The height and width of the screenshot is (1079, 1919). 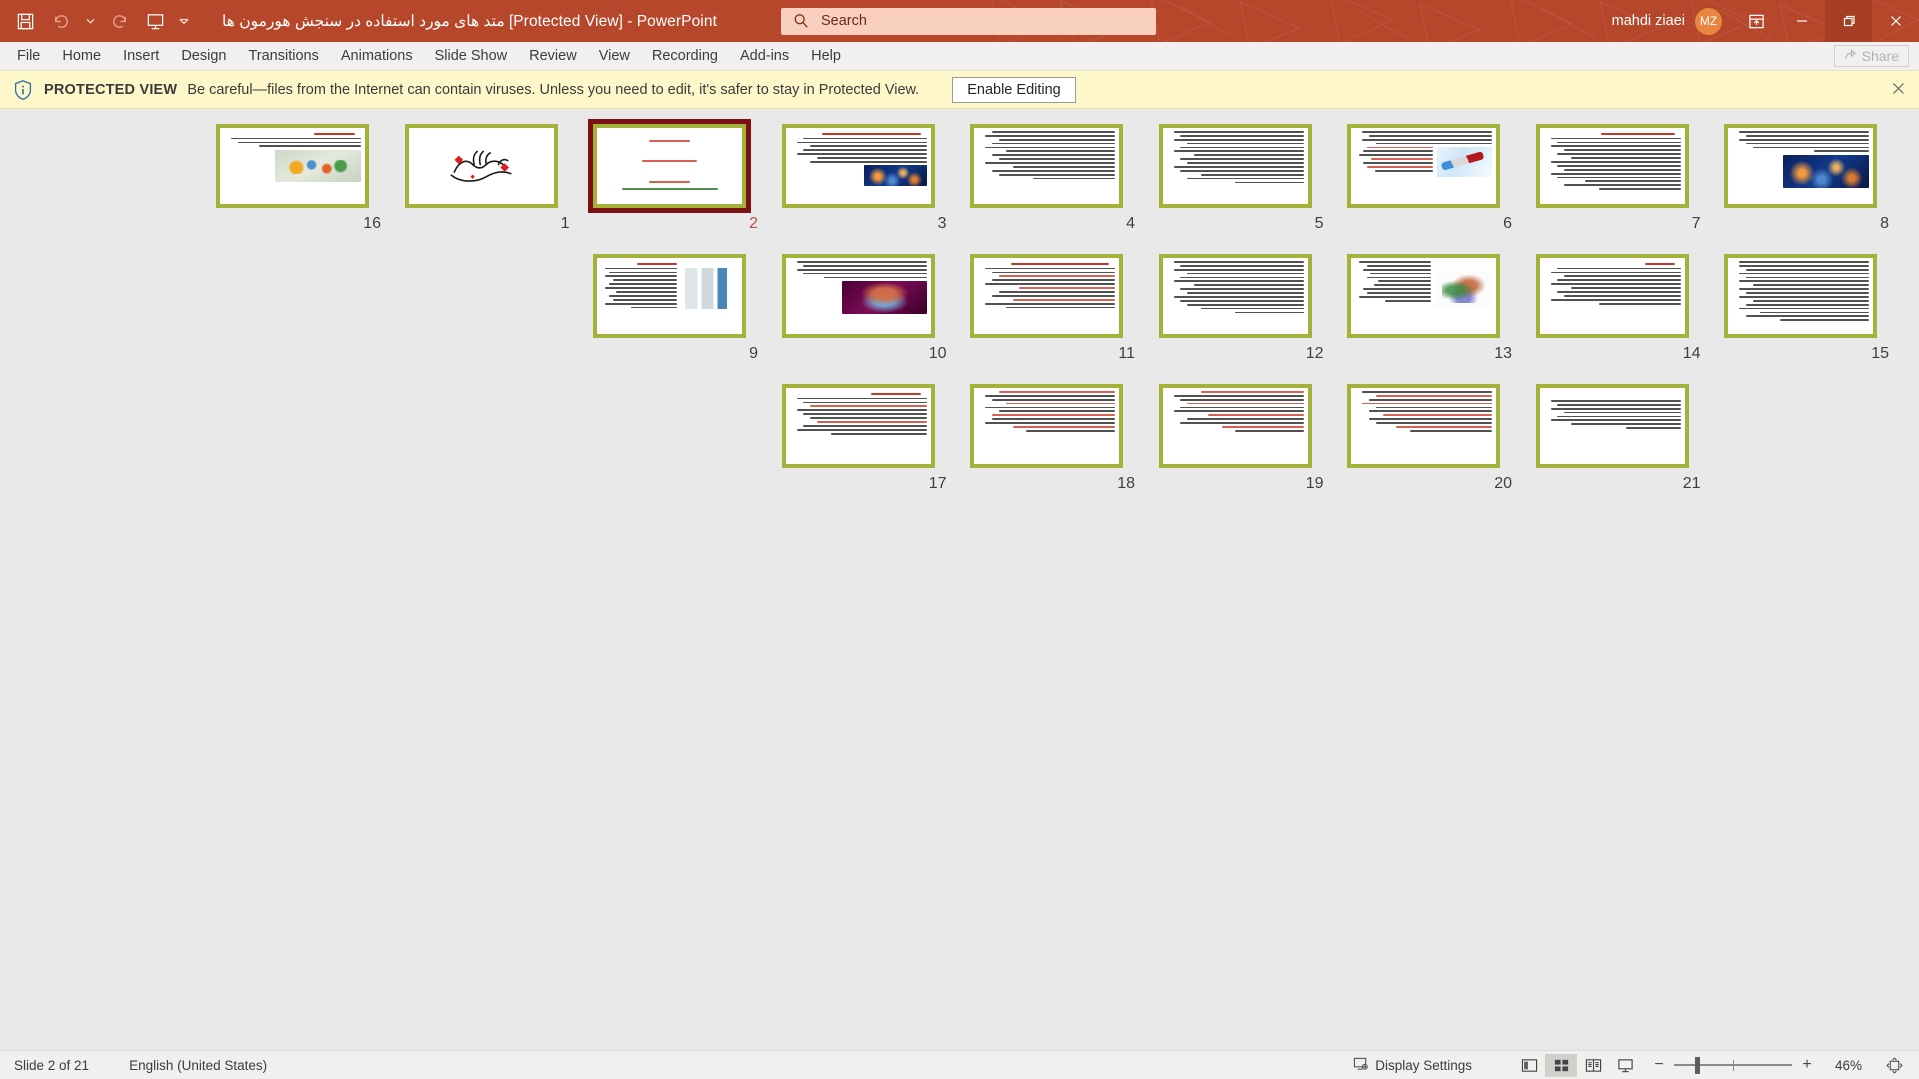 I want to click on zoom-level-label: 46%, so click(x=1842, y=1065).